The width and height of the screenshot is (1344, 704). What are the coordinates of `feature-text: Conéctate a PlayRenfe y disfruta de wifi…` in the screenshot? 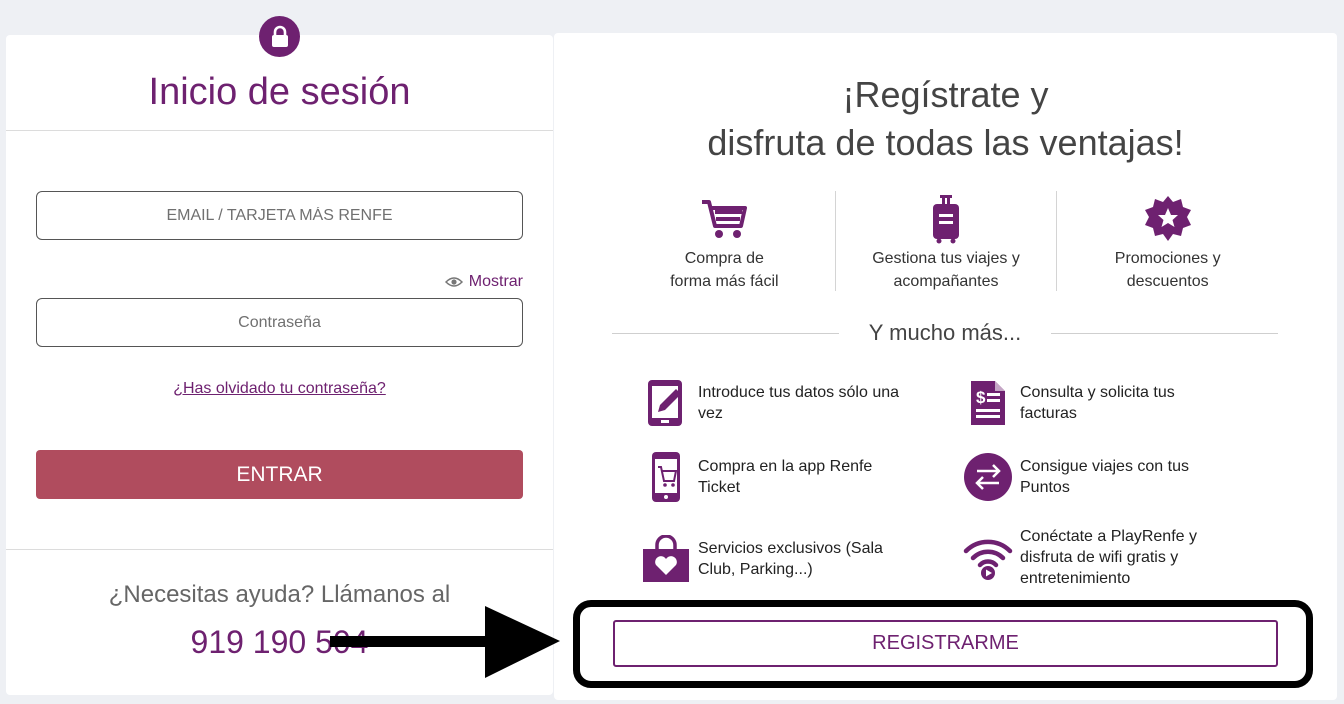 It's located at (1108, 557).